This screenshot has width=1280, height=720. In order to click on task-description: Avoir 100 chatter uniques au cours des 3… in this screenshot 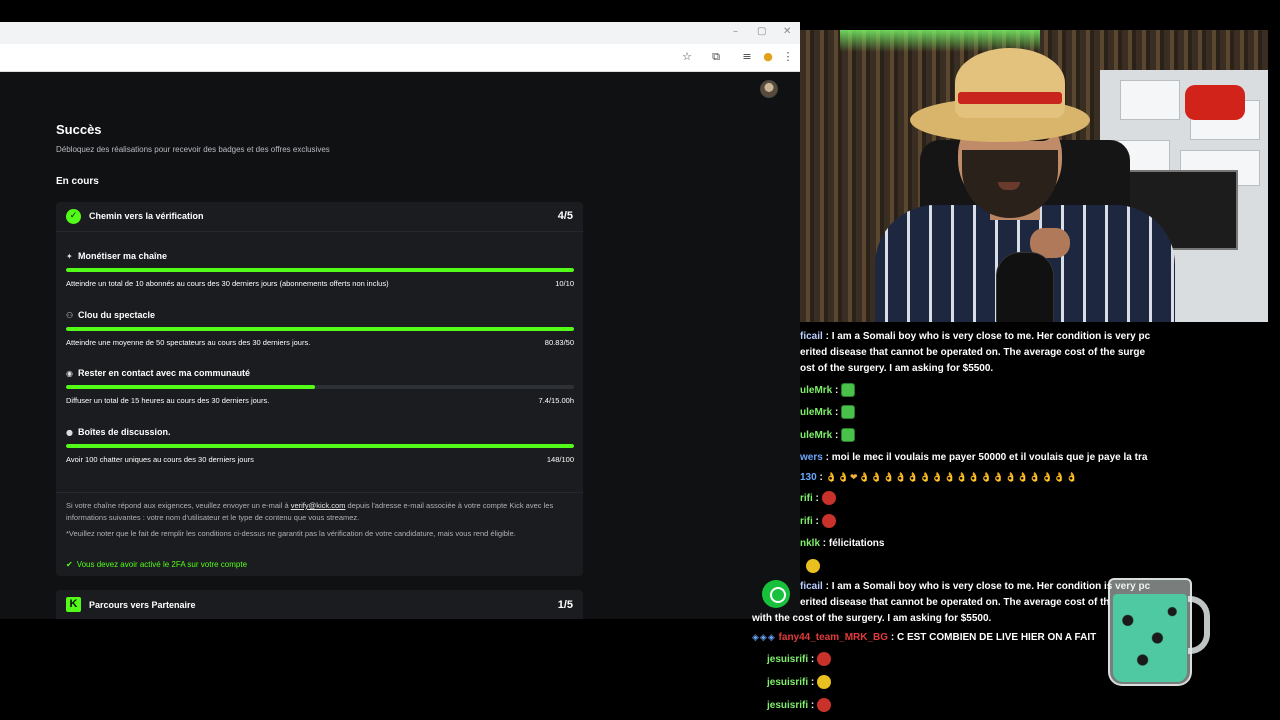, I will do `click(160, 459)`.